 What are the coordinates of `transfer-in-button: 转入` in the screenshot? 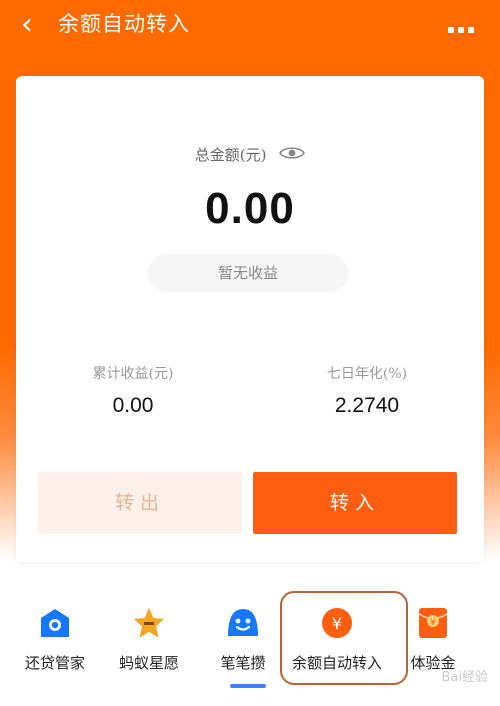 It's located at (355, 503).